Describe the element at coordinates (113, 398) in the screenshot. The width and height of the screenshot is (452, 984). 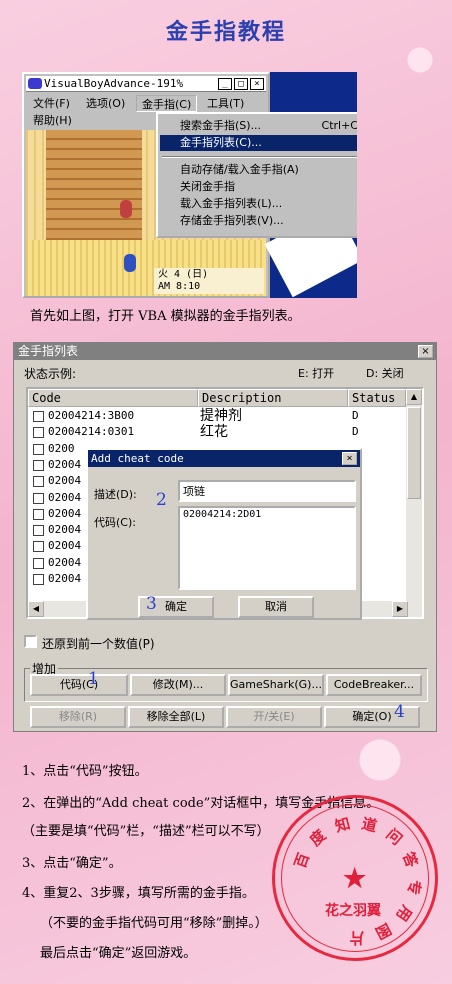
I see `column-header-code: Code` at that location.